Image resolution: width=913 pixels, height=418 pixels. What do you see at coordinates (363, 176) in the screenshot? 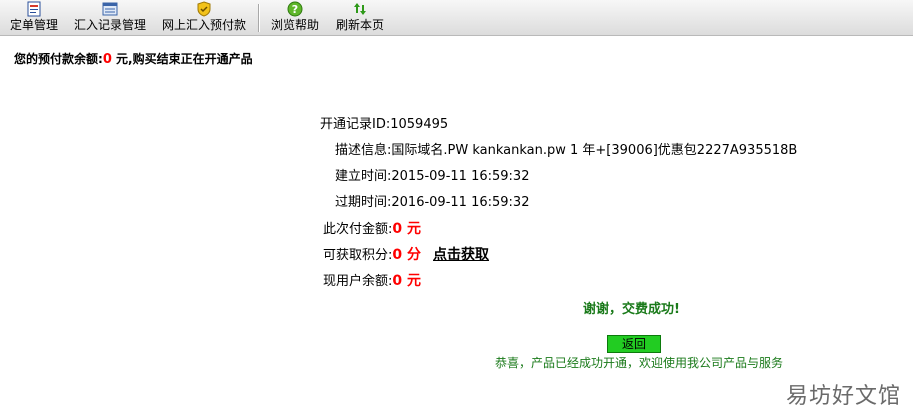
I see `created-time-label: 建立时间:` at bounding box center [363, 176].